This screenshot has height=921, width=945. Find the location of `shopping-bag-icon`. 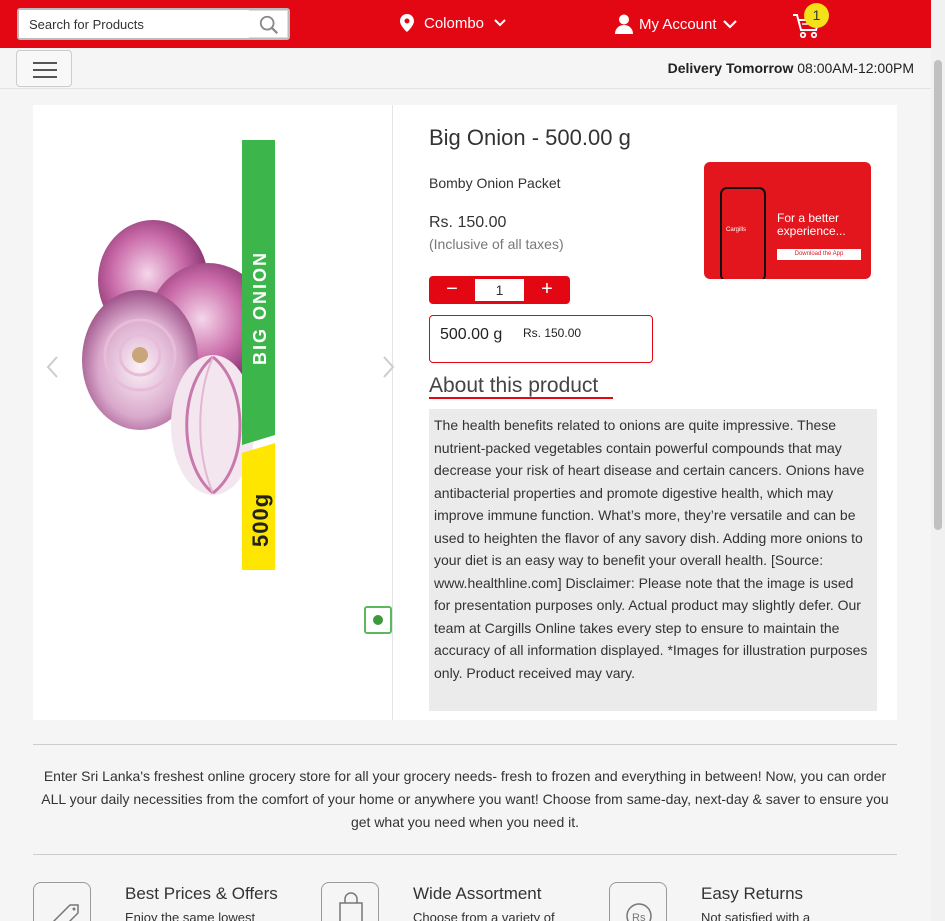

shopping-bag-icon is located at coordinates (350, 901).